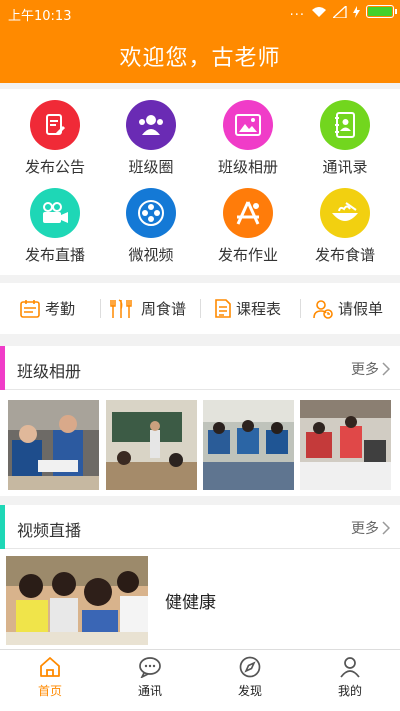 The image size is (400, 711). What do you see at coordinates (259, 309) in the screenshot?
I see `quick-link-label: 课程表` at bounding box center [259, 309].